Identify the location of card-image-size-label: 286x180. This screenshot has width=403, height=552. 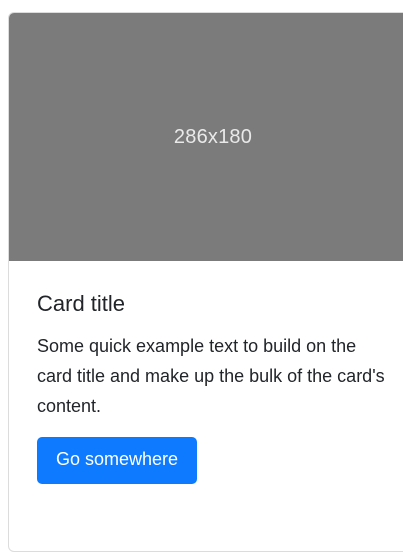
(213, 136).